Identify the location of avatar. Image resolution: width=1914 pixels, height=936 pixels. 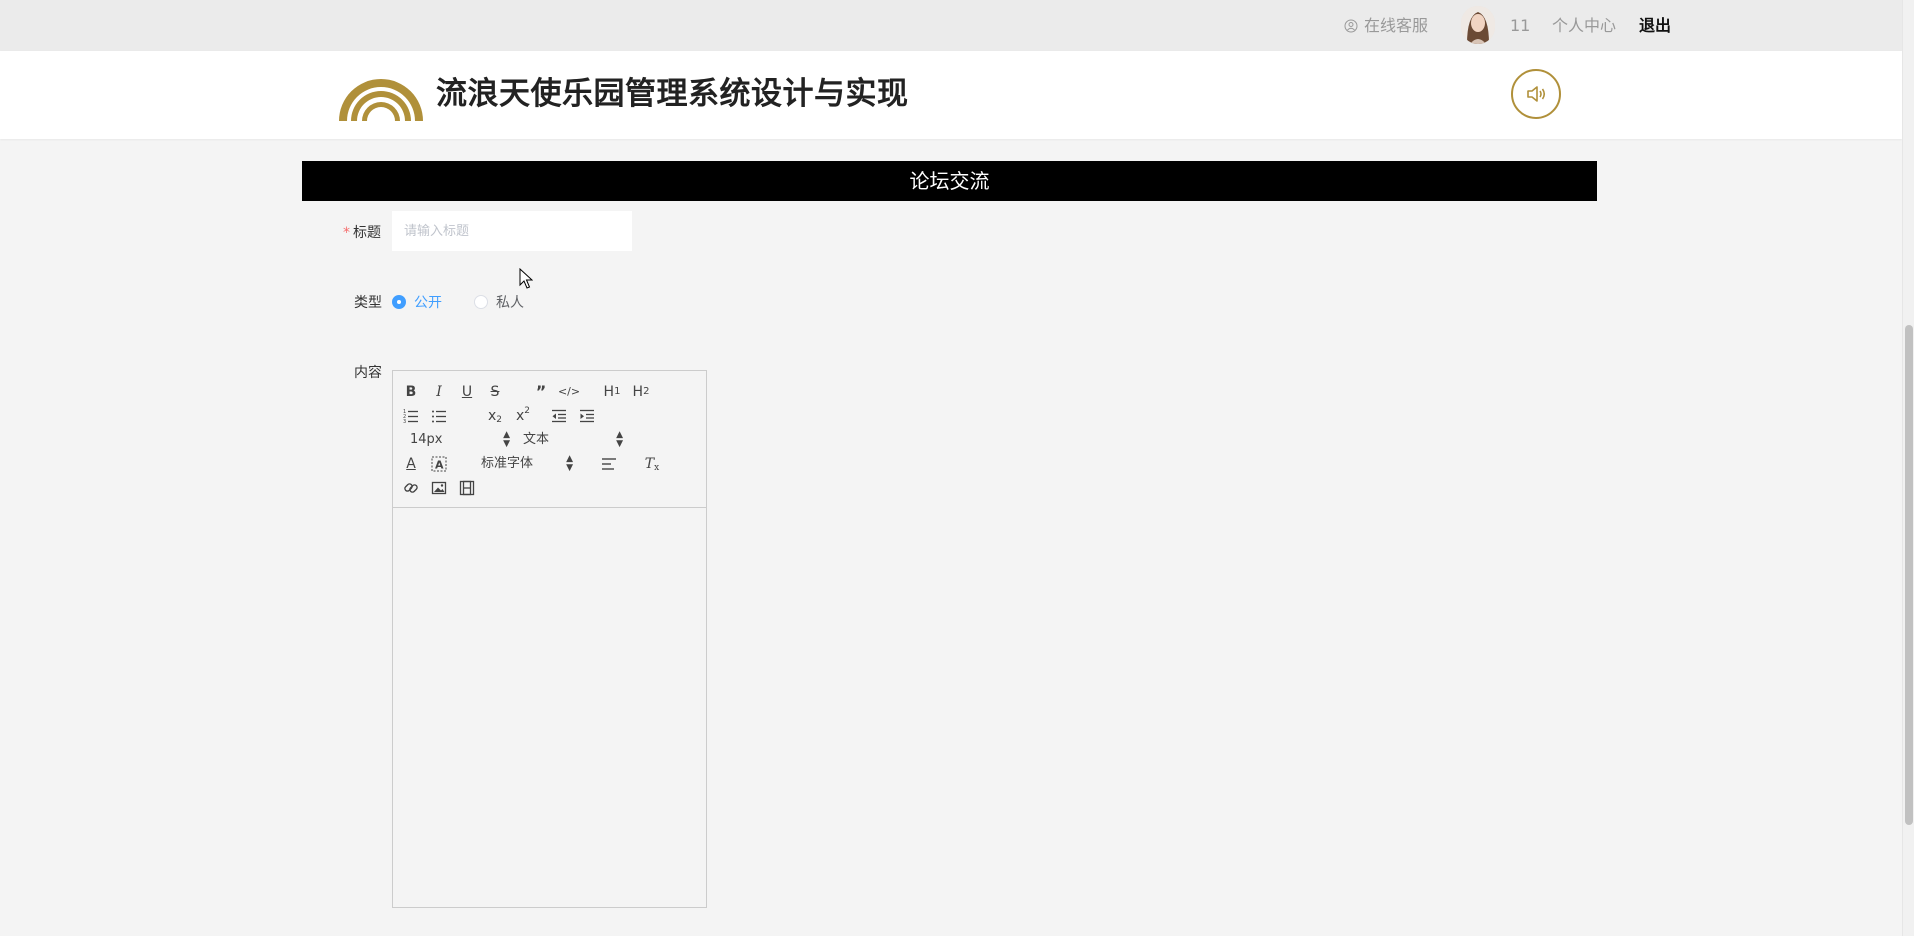
(1478, 25).